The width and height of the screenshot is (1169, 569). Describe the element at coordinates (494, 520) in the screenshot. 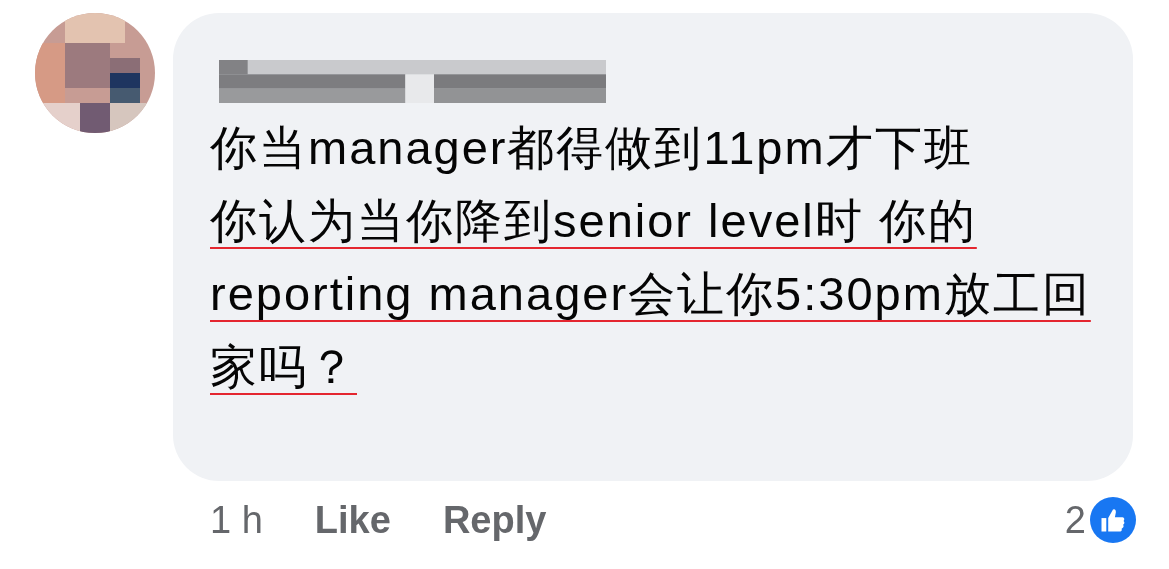

I see `action-link: Reply` at that location.